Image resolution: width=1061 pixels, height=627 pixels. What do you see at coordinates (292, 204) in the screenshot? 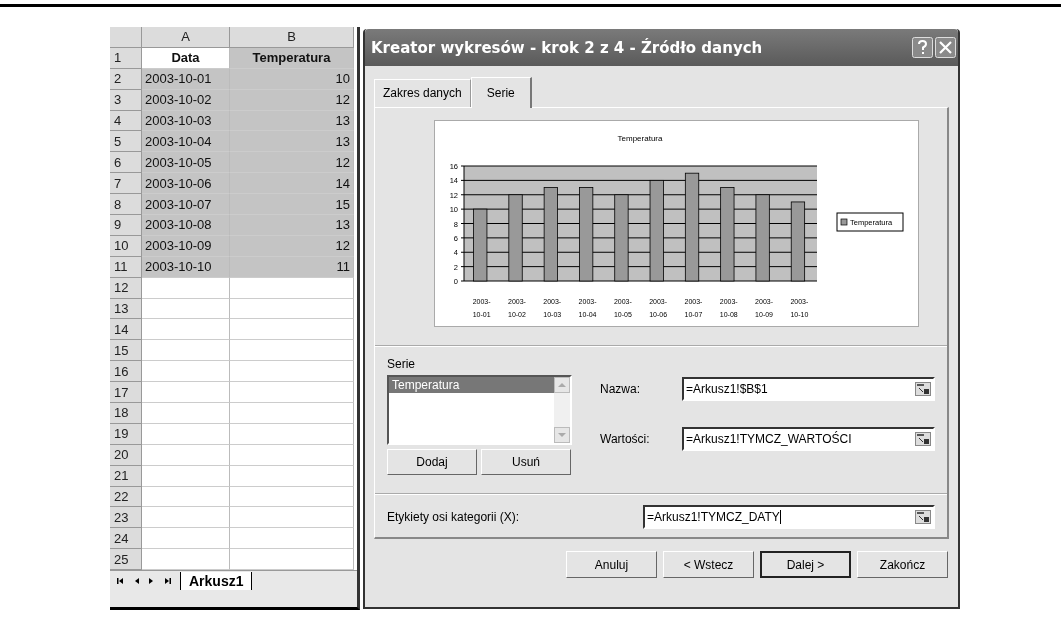
I see `table-cell: 15` at bounding box center [292, 204].